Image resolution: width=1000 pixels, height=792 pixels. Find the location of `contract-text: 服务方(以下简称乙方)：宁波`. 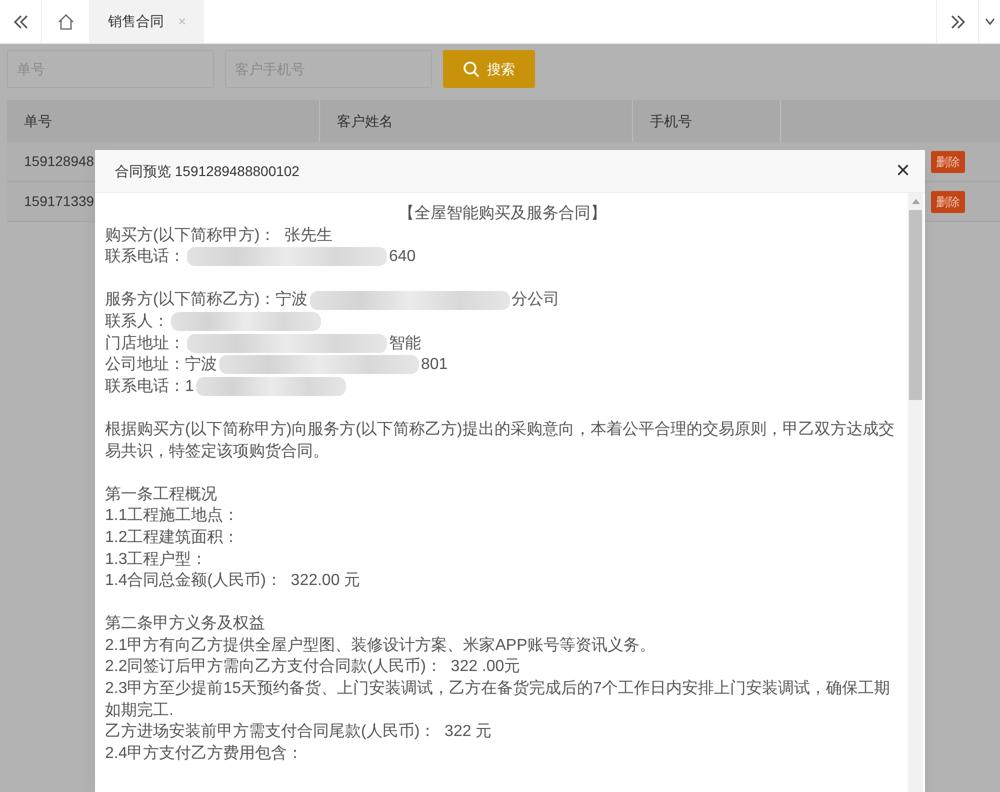

contract-text: 服务方(以下简称乙方)：宁波 is located at coordinates (206, 300).